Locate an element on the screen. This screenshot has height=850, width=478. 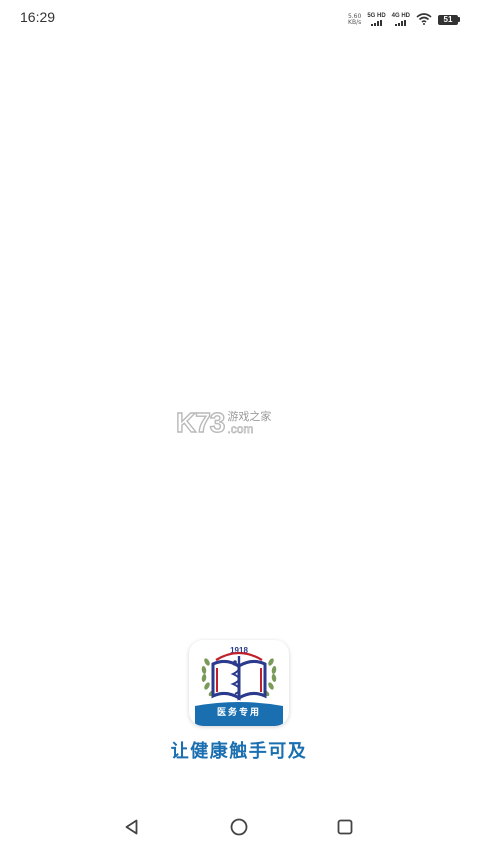
status-indicators: 5.60 KB/s 5G HD 4G HD 51 is located at coordinates (404, 19).